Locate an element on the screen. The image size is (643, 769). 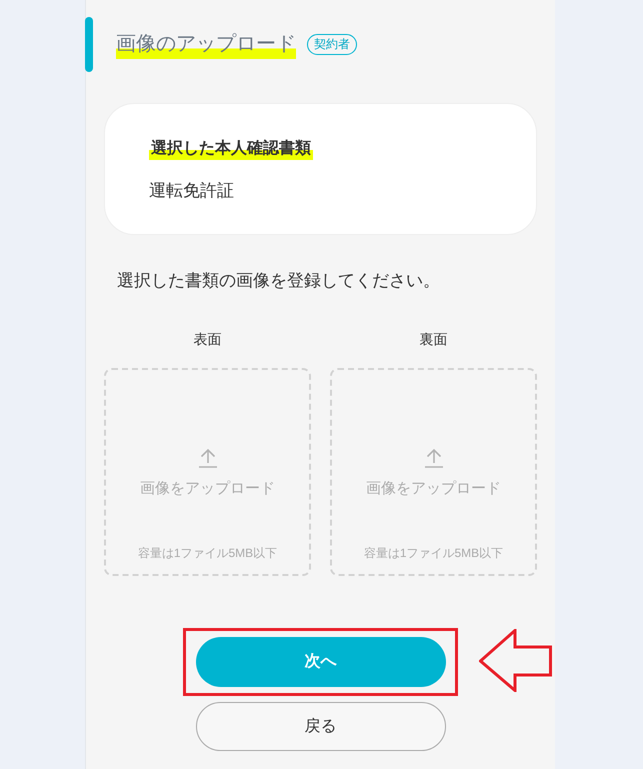
back-button: 戻る is located at coordinates (321, 726).